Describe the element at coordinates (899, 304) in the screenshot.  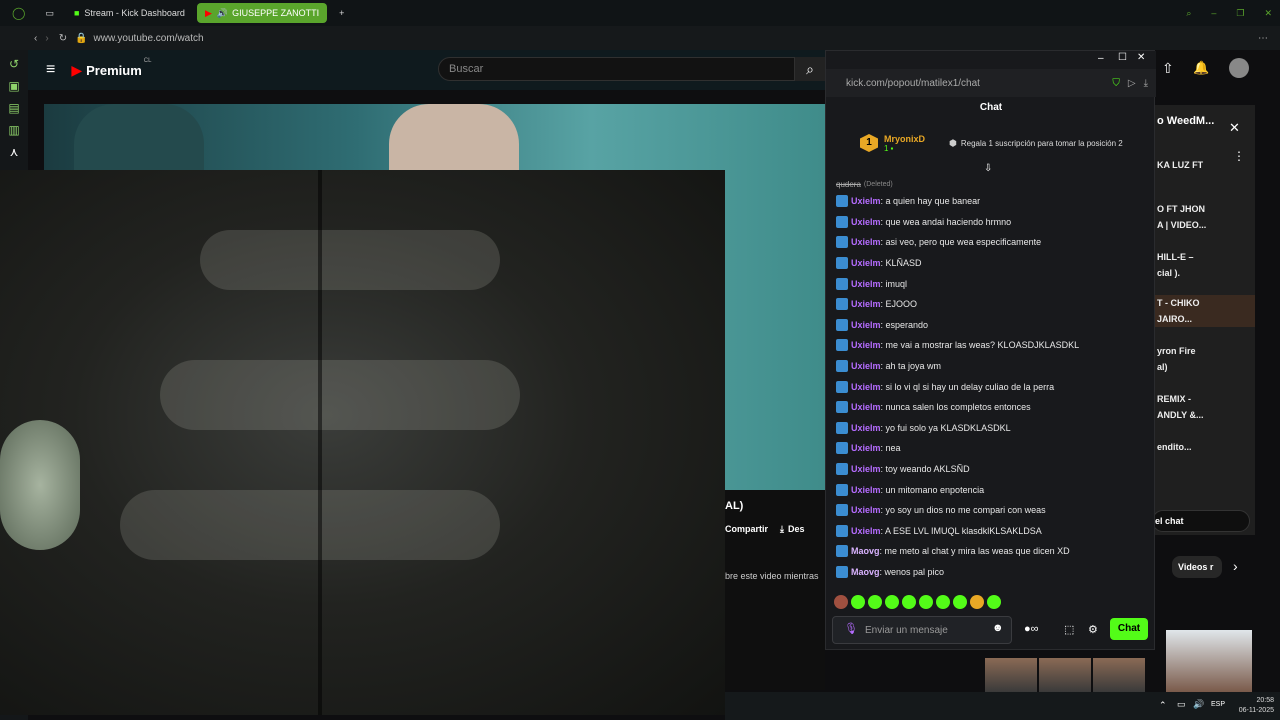
I see `chat-text: : EJOOO` at that location.